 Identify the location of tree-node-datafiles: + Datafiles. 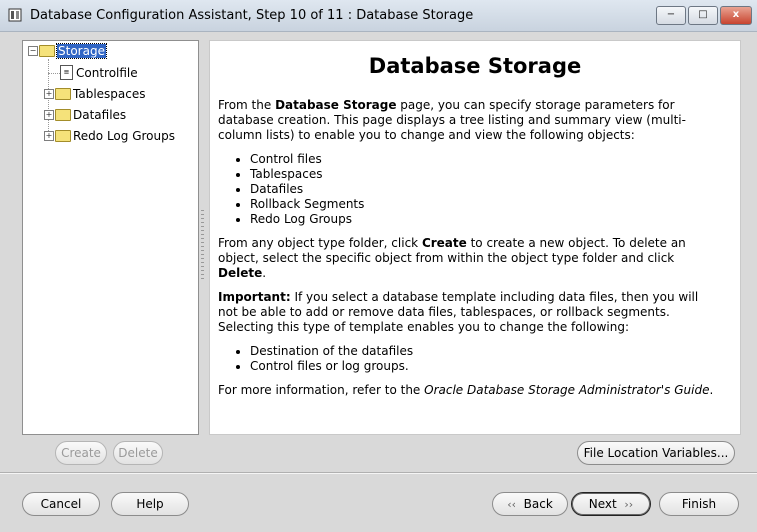
(85, 115).